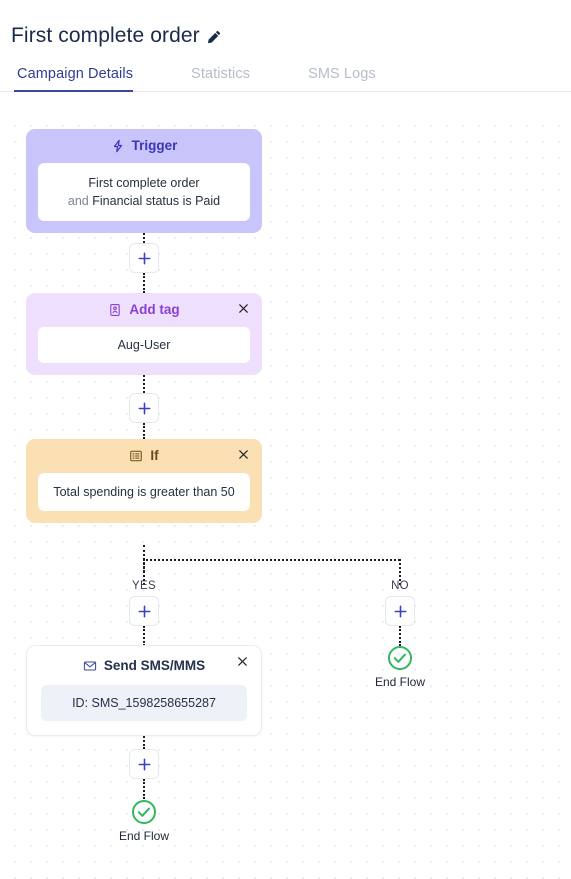 This screenshot has height=879, width=571. Describe the element at coordinates (334, 78) in the screenshot. I see `tab-sms-logs: SMS Logs` at that location.